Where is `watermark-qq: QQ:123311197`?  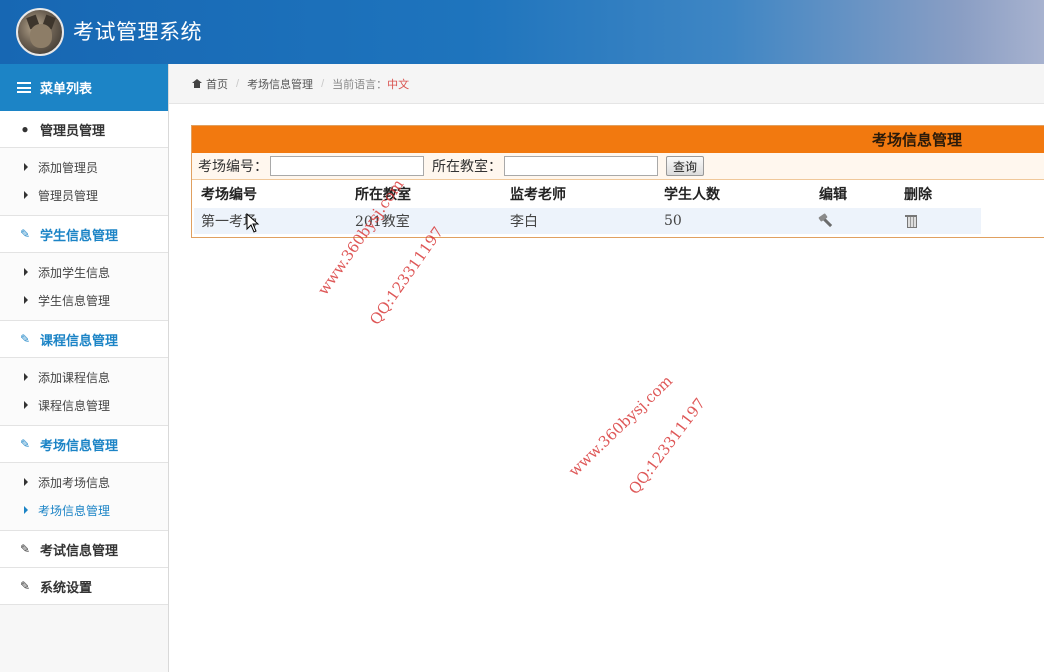
watermark-qq: QQ:123311197 is located at coordinates (407, 276).